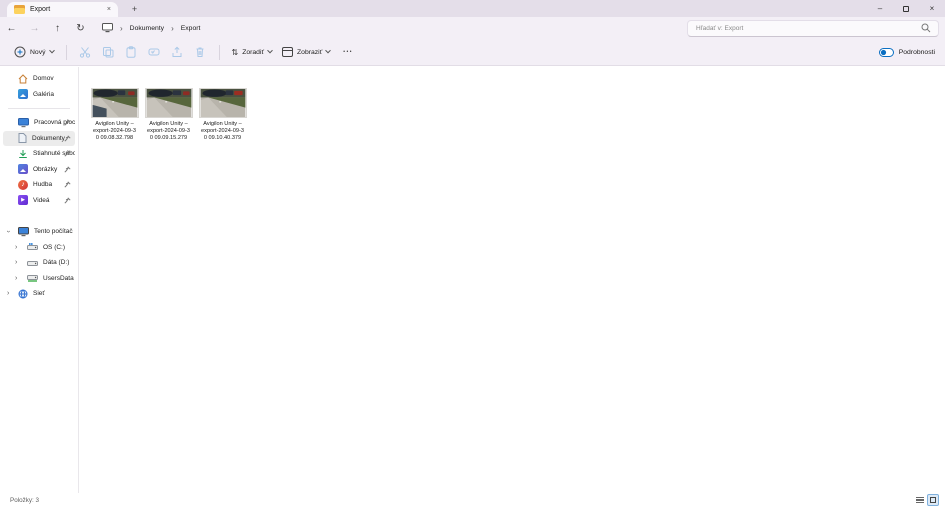  I want to click on view-button: Zobraziť, so click(306, 52).